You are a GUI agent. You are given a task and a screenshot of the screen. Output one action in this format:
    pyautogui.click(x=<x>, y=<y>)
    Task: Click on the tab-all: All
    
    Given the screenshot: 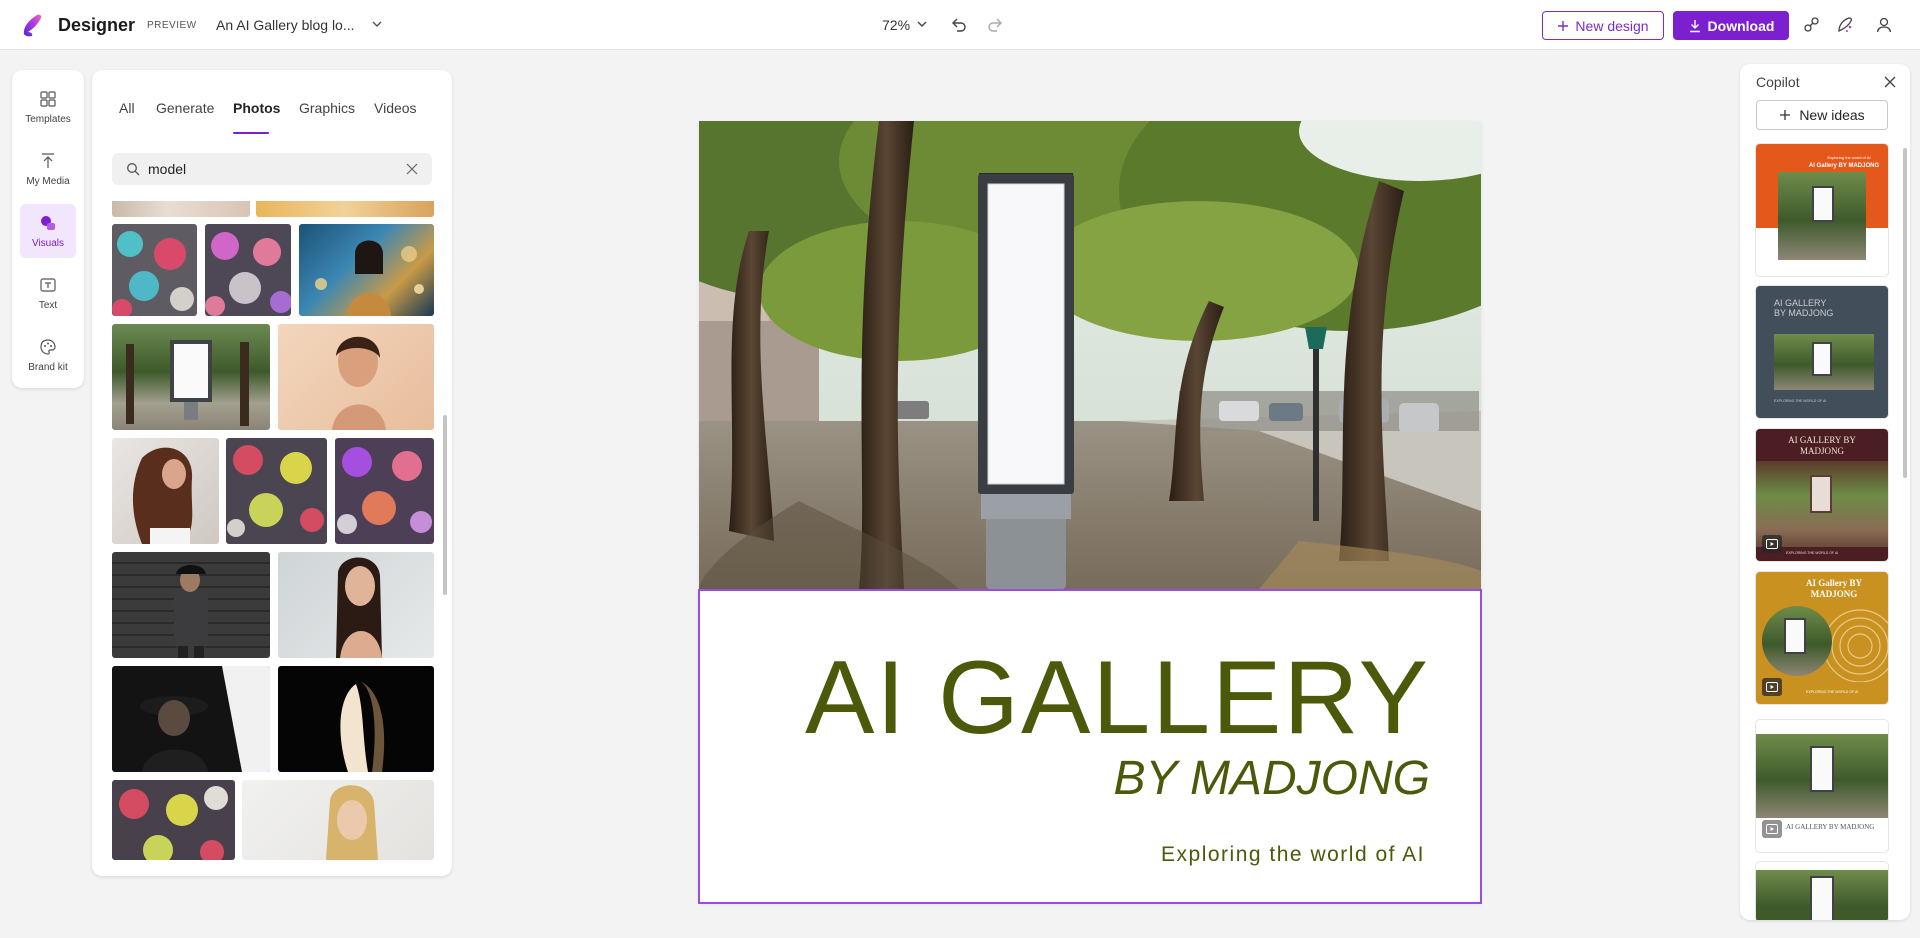 What is the action you would take?
    pyautogui.click(x=127, y=108)
    